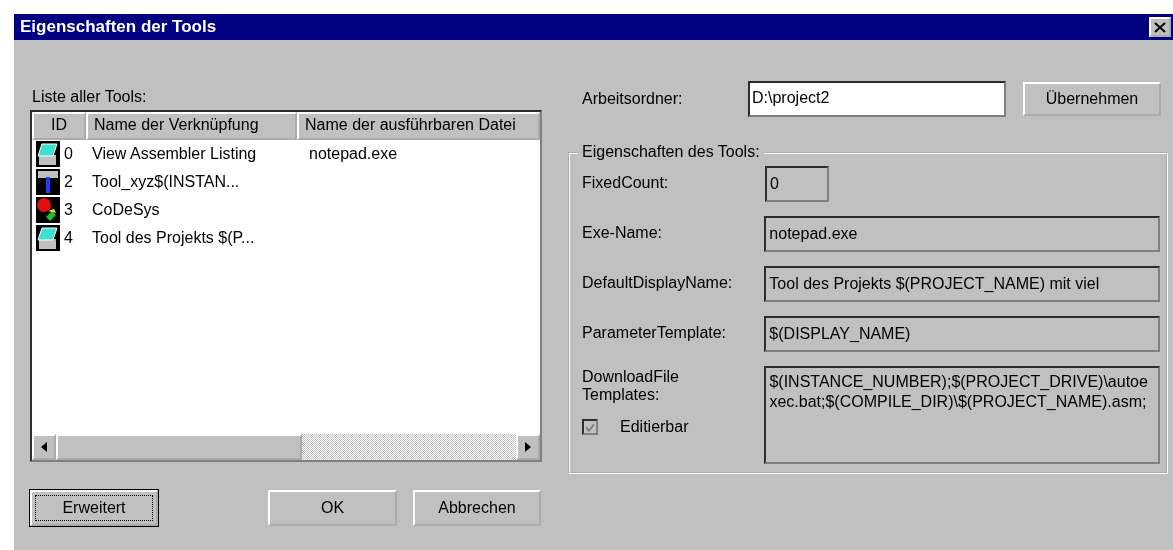 The width and height of the screenshot is (1173, 550). I want to click on table-cell: 0, so click(68, 154).